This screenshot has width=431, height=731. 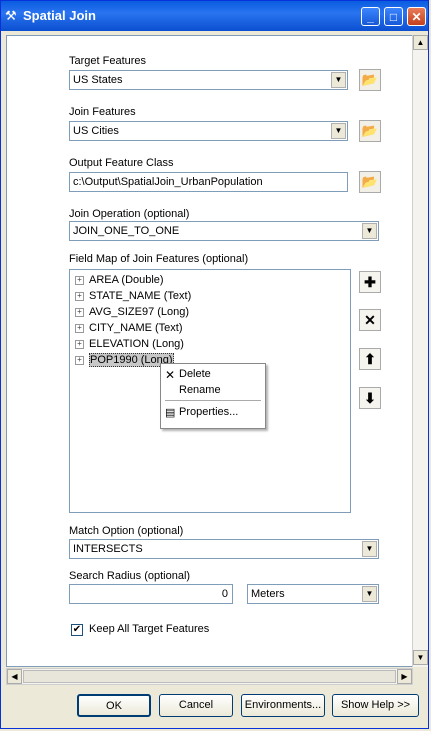 I want to click on add-field-button: ✚, so click(x=370, y=282).